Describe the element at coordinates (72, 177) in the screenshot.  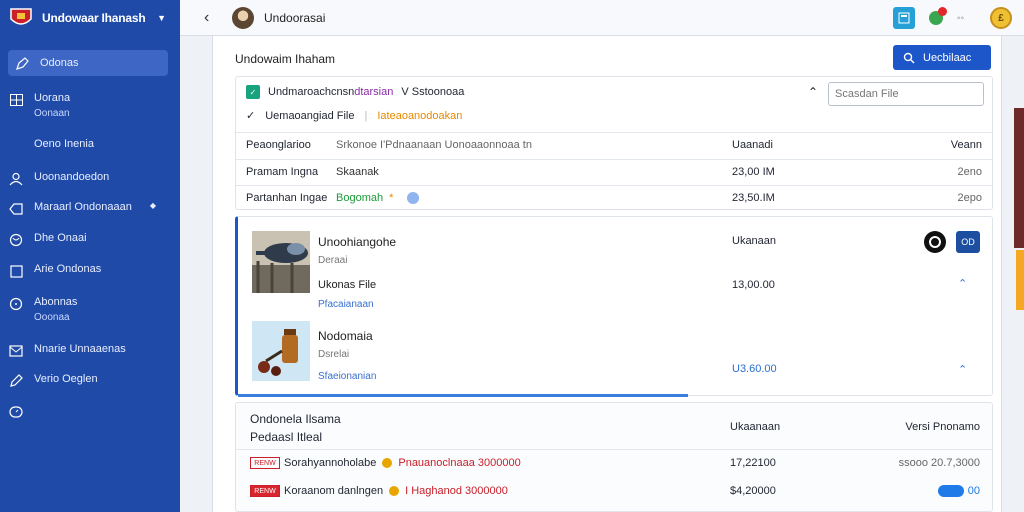
I see `sidebar-item-label: Uoonandoedon` at that location.